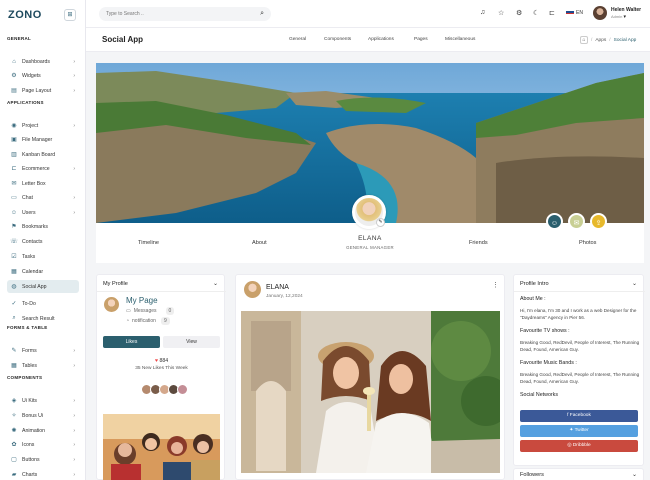 The image size is (650, 480). What do you see at coordinates (43, 365) in the screenshot?
I see `sidebar-item-tables: ▦ Tables ›` at bounding box center [43, 365].